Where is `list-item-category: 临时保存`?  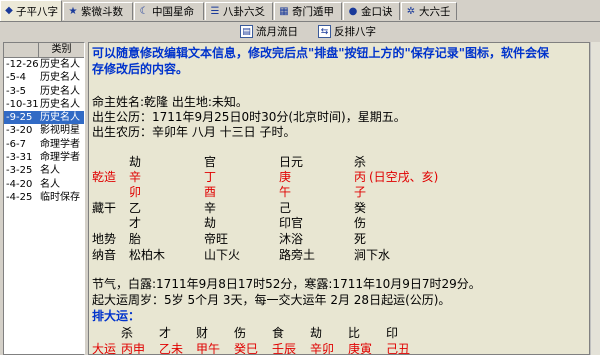
list-item-category: 临时保存 is located at coordinates (60, 197).